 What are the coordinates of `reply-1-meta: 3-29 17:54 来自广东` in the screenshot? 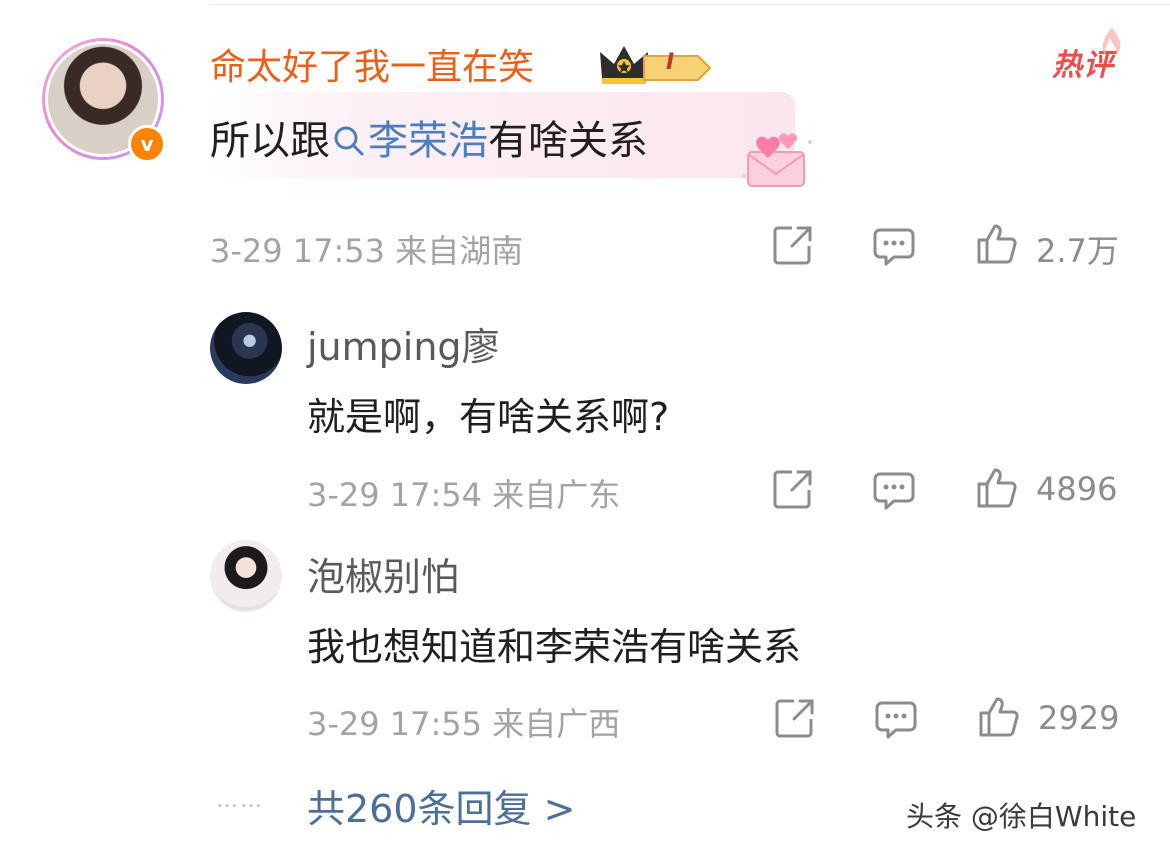 It's located at (464, 495).